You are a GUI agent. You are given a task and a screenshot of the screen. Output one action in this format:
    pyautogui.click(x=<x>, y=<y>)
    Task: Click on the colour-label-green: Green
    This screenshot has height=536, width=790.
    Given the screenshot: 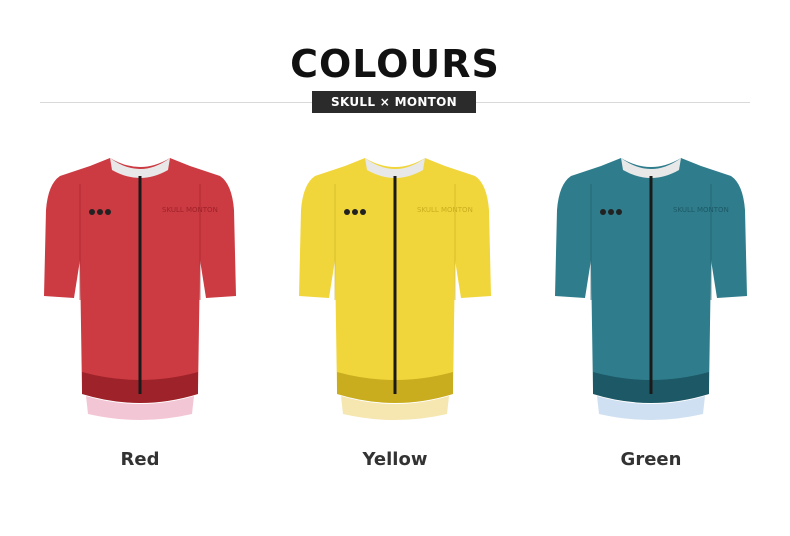 What is the action you would take?
    pyautogui.click(x=651, y=459)
    